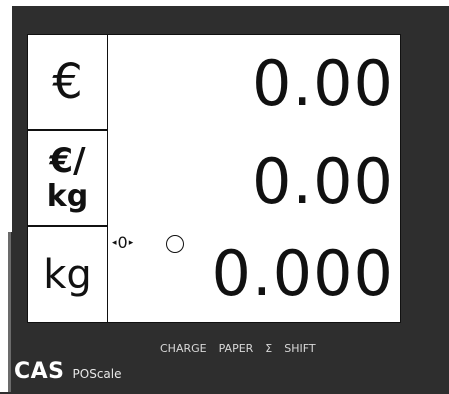 Image resolution: width=449 pixels, height=394 pixels. I want to click on zero-digit: 0, so click(122, 242).